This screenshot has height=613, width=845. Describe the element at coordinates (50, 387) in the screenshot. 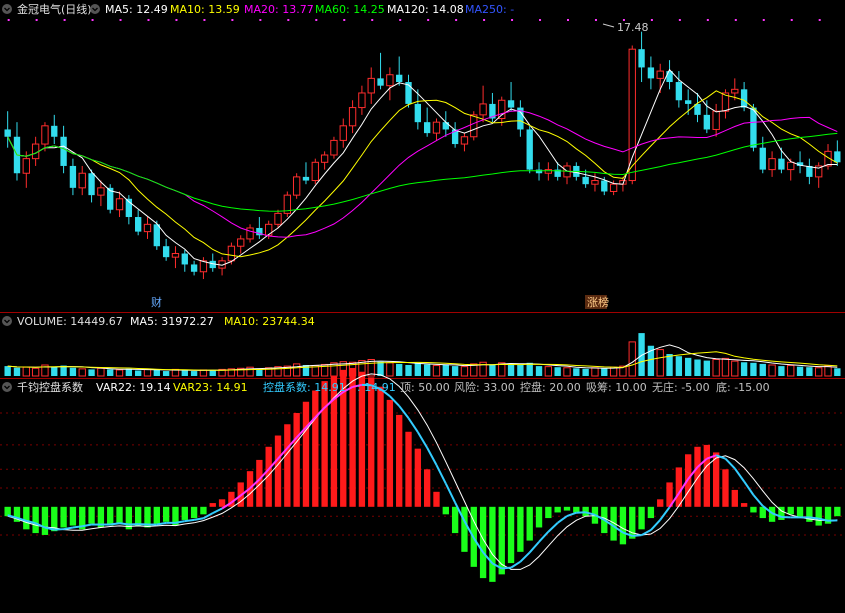

I see `indicator-name: 千钧控盘系数` at that location.